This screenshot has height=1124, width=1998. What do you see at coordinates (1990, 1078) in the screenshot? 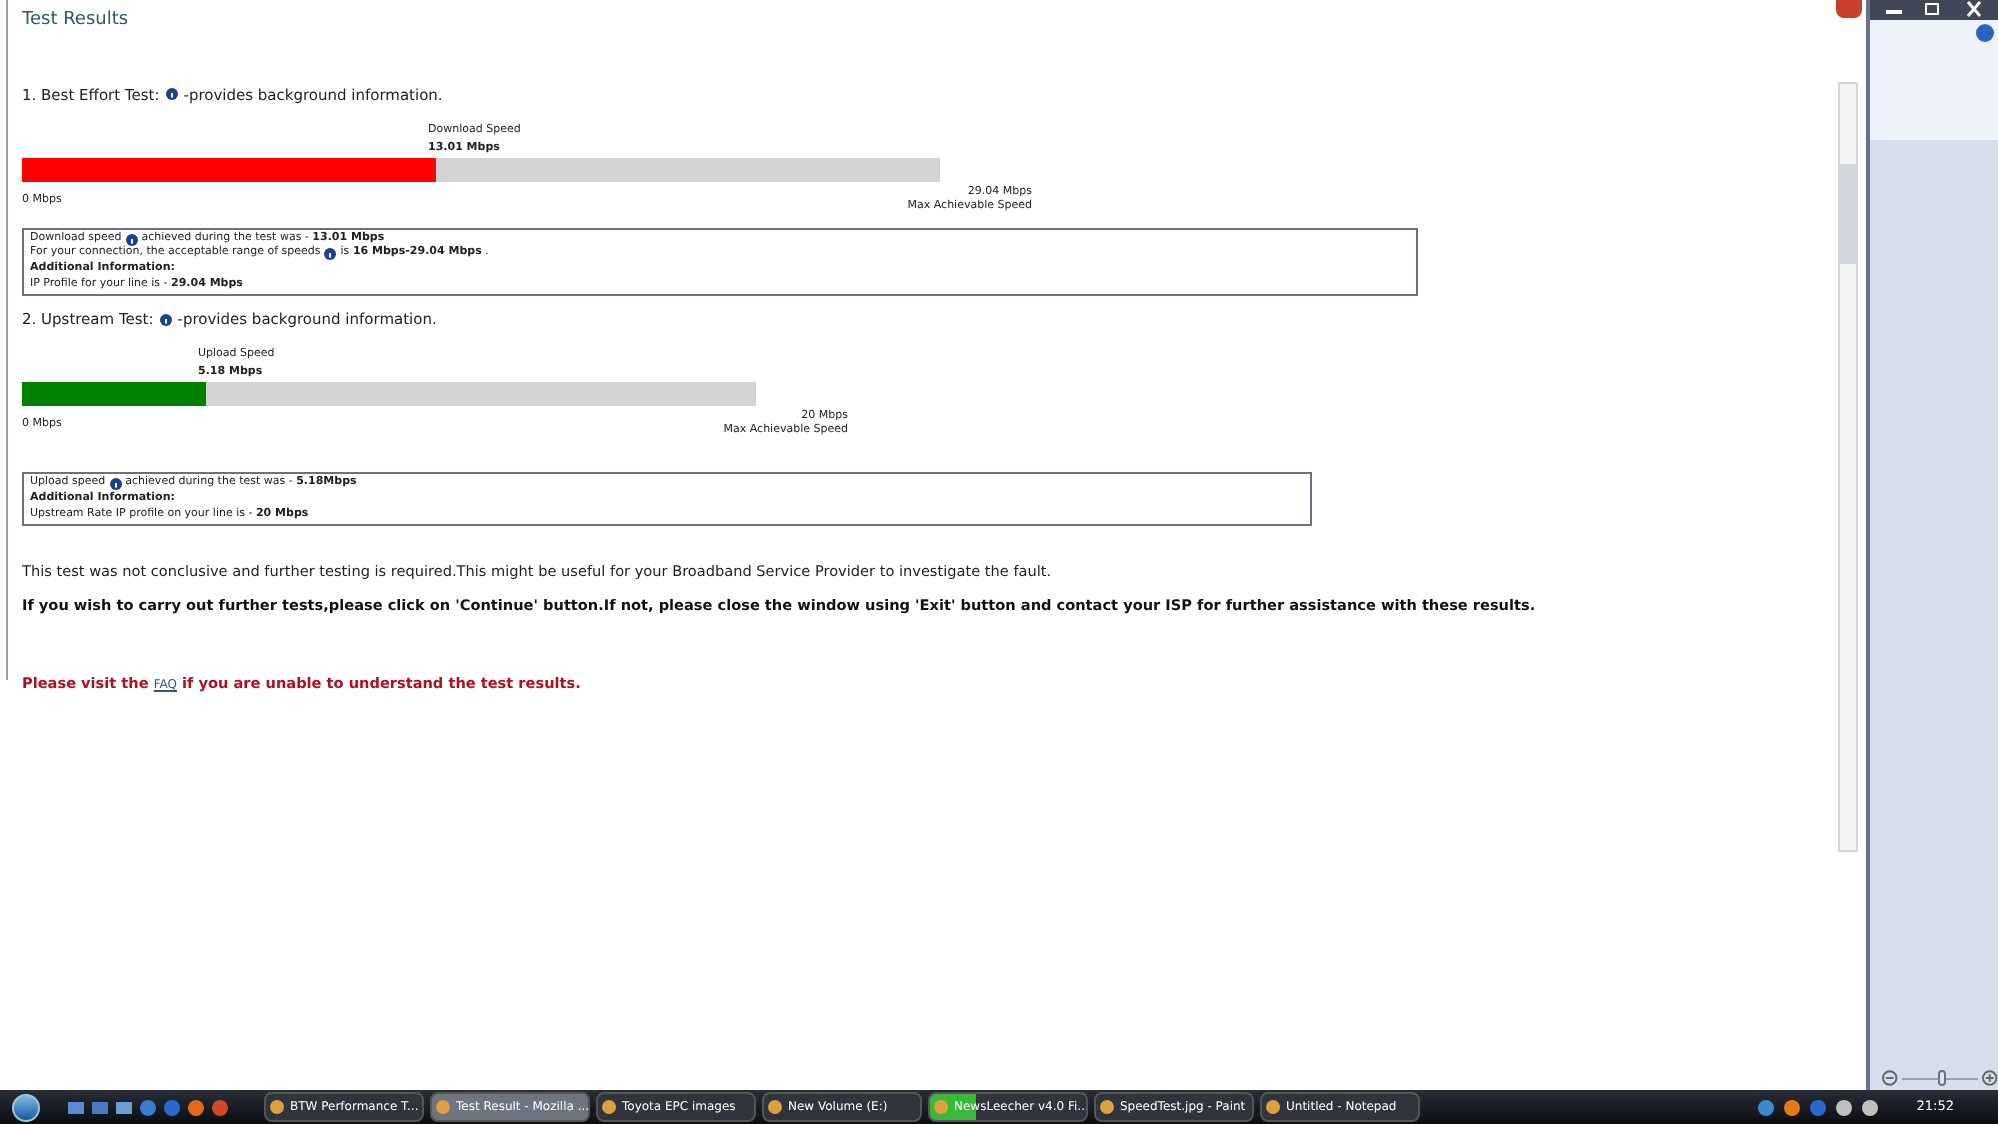
I see `zoom-in-icon` at bounding box center [1990, 1078].